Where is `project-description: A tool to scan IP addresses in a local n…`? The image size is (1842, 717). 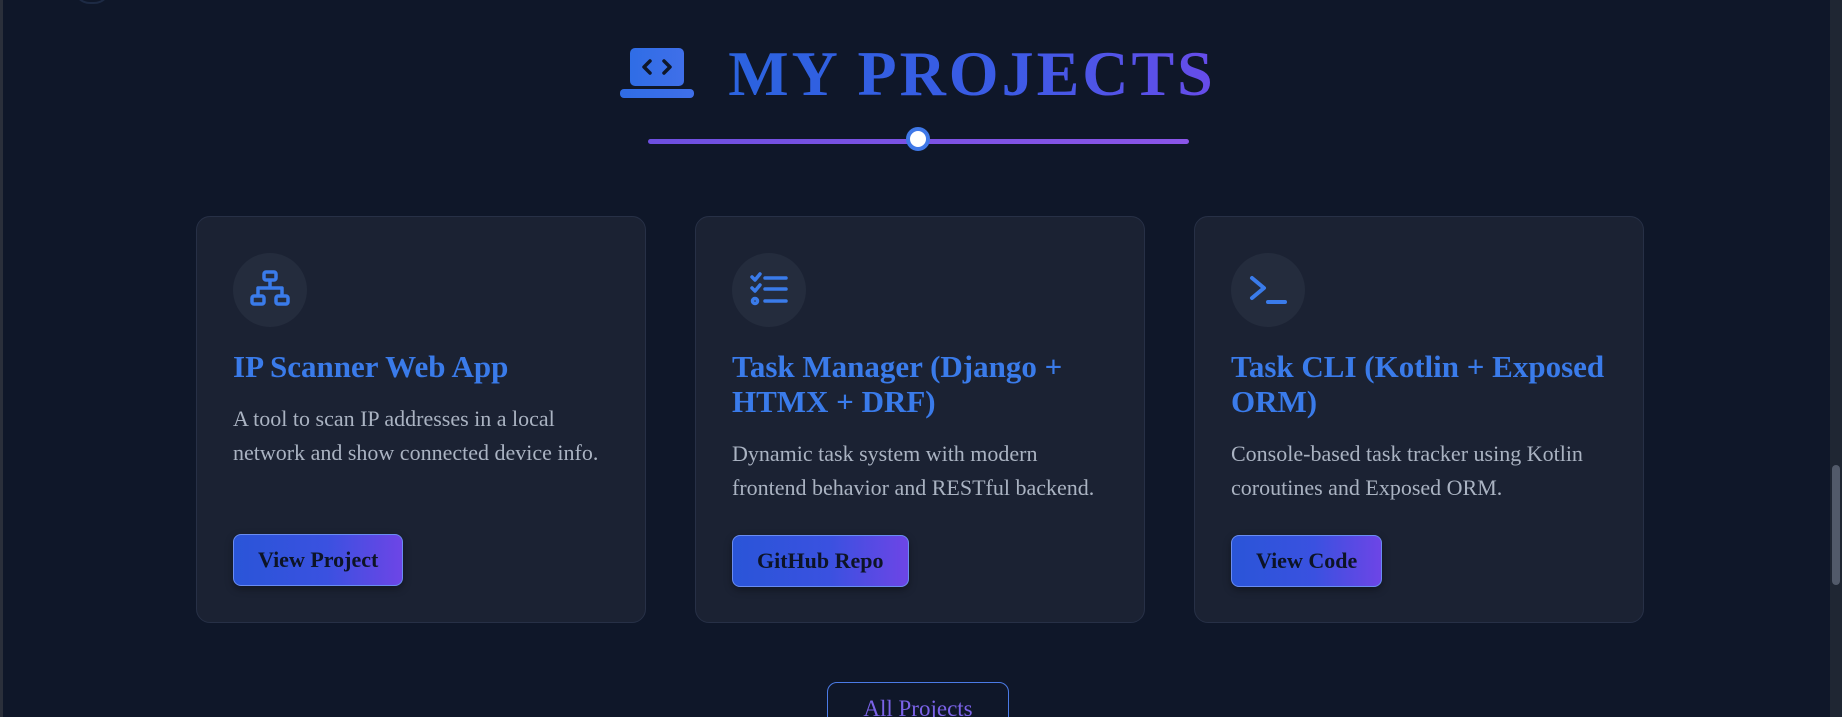
project-description: A tool to scan IP addresses in a local n… is located at coordinates (416, 435).